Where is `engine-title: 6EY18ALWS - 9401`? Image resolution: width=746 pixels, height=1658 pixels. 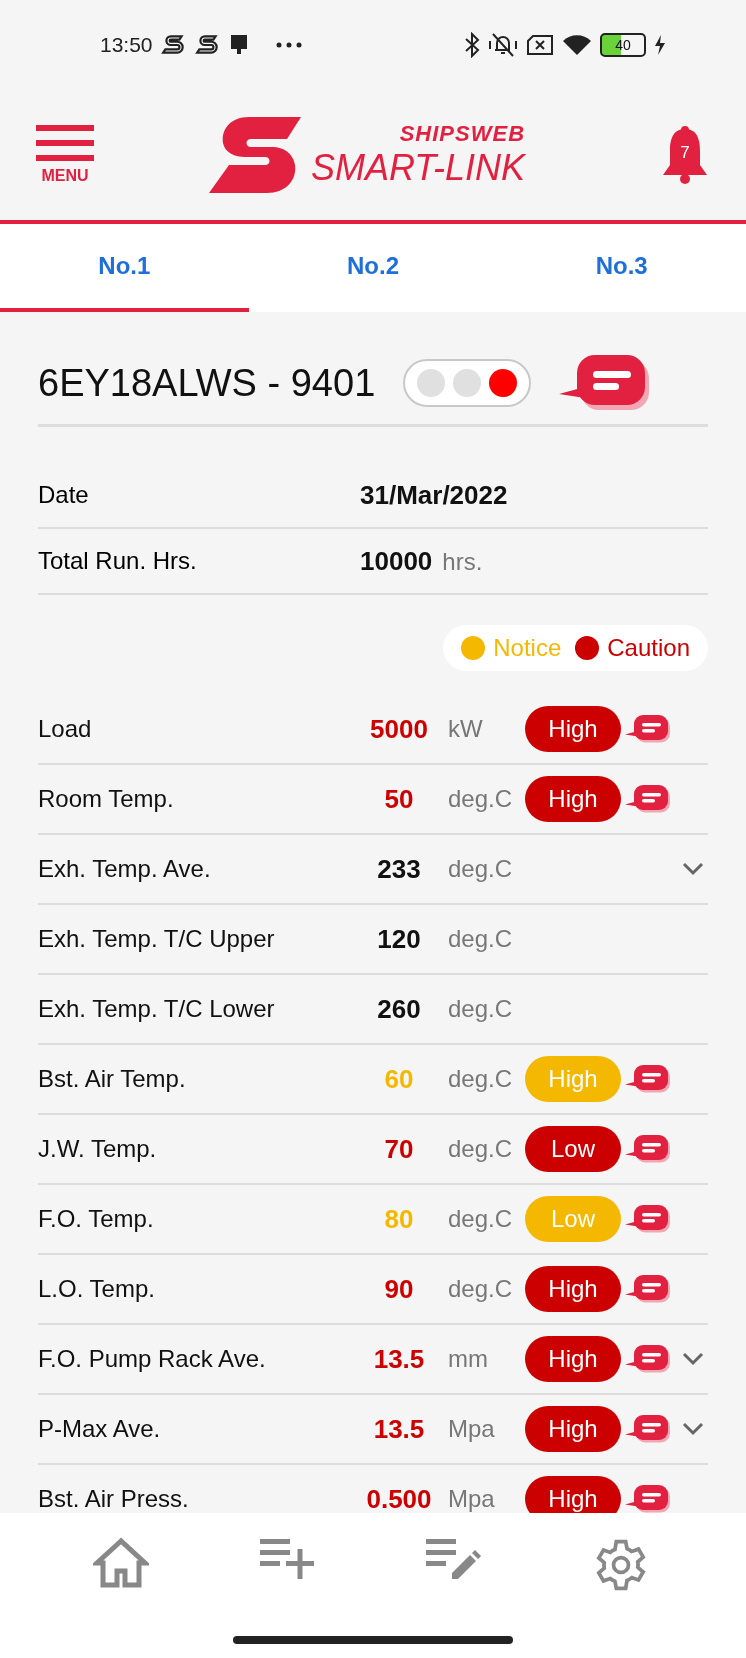 engine-title: 6EY18ALWS - 9401 is located at coordinates (207, 383).